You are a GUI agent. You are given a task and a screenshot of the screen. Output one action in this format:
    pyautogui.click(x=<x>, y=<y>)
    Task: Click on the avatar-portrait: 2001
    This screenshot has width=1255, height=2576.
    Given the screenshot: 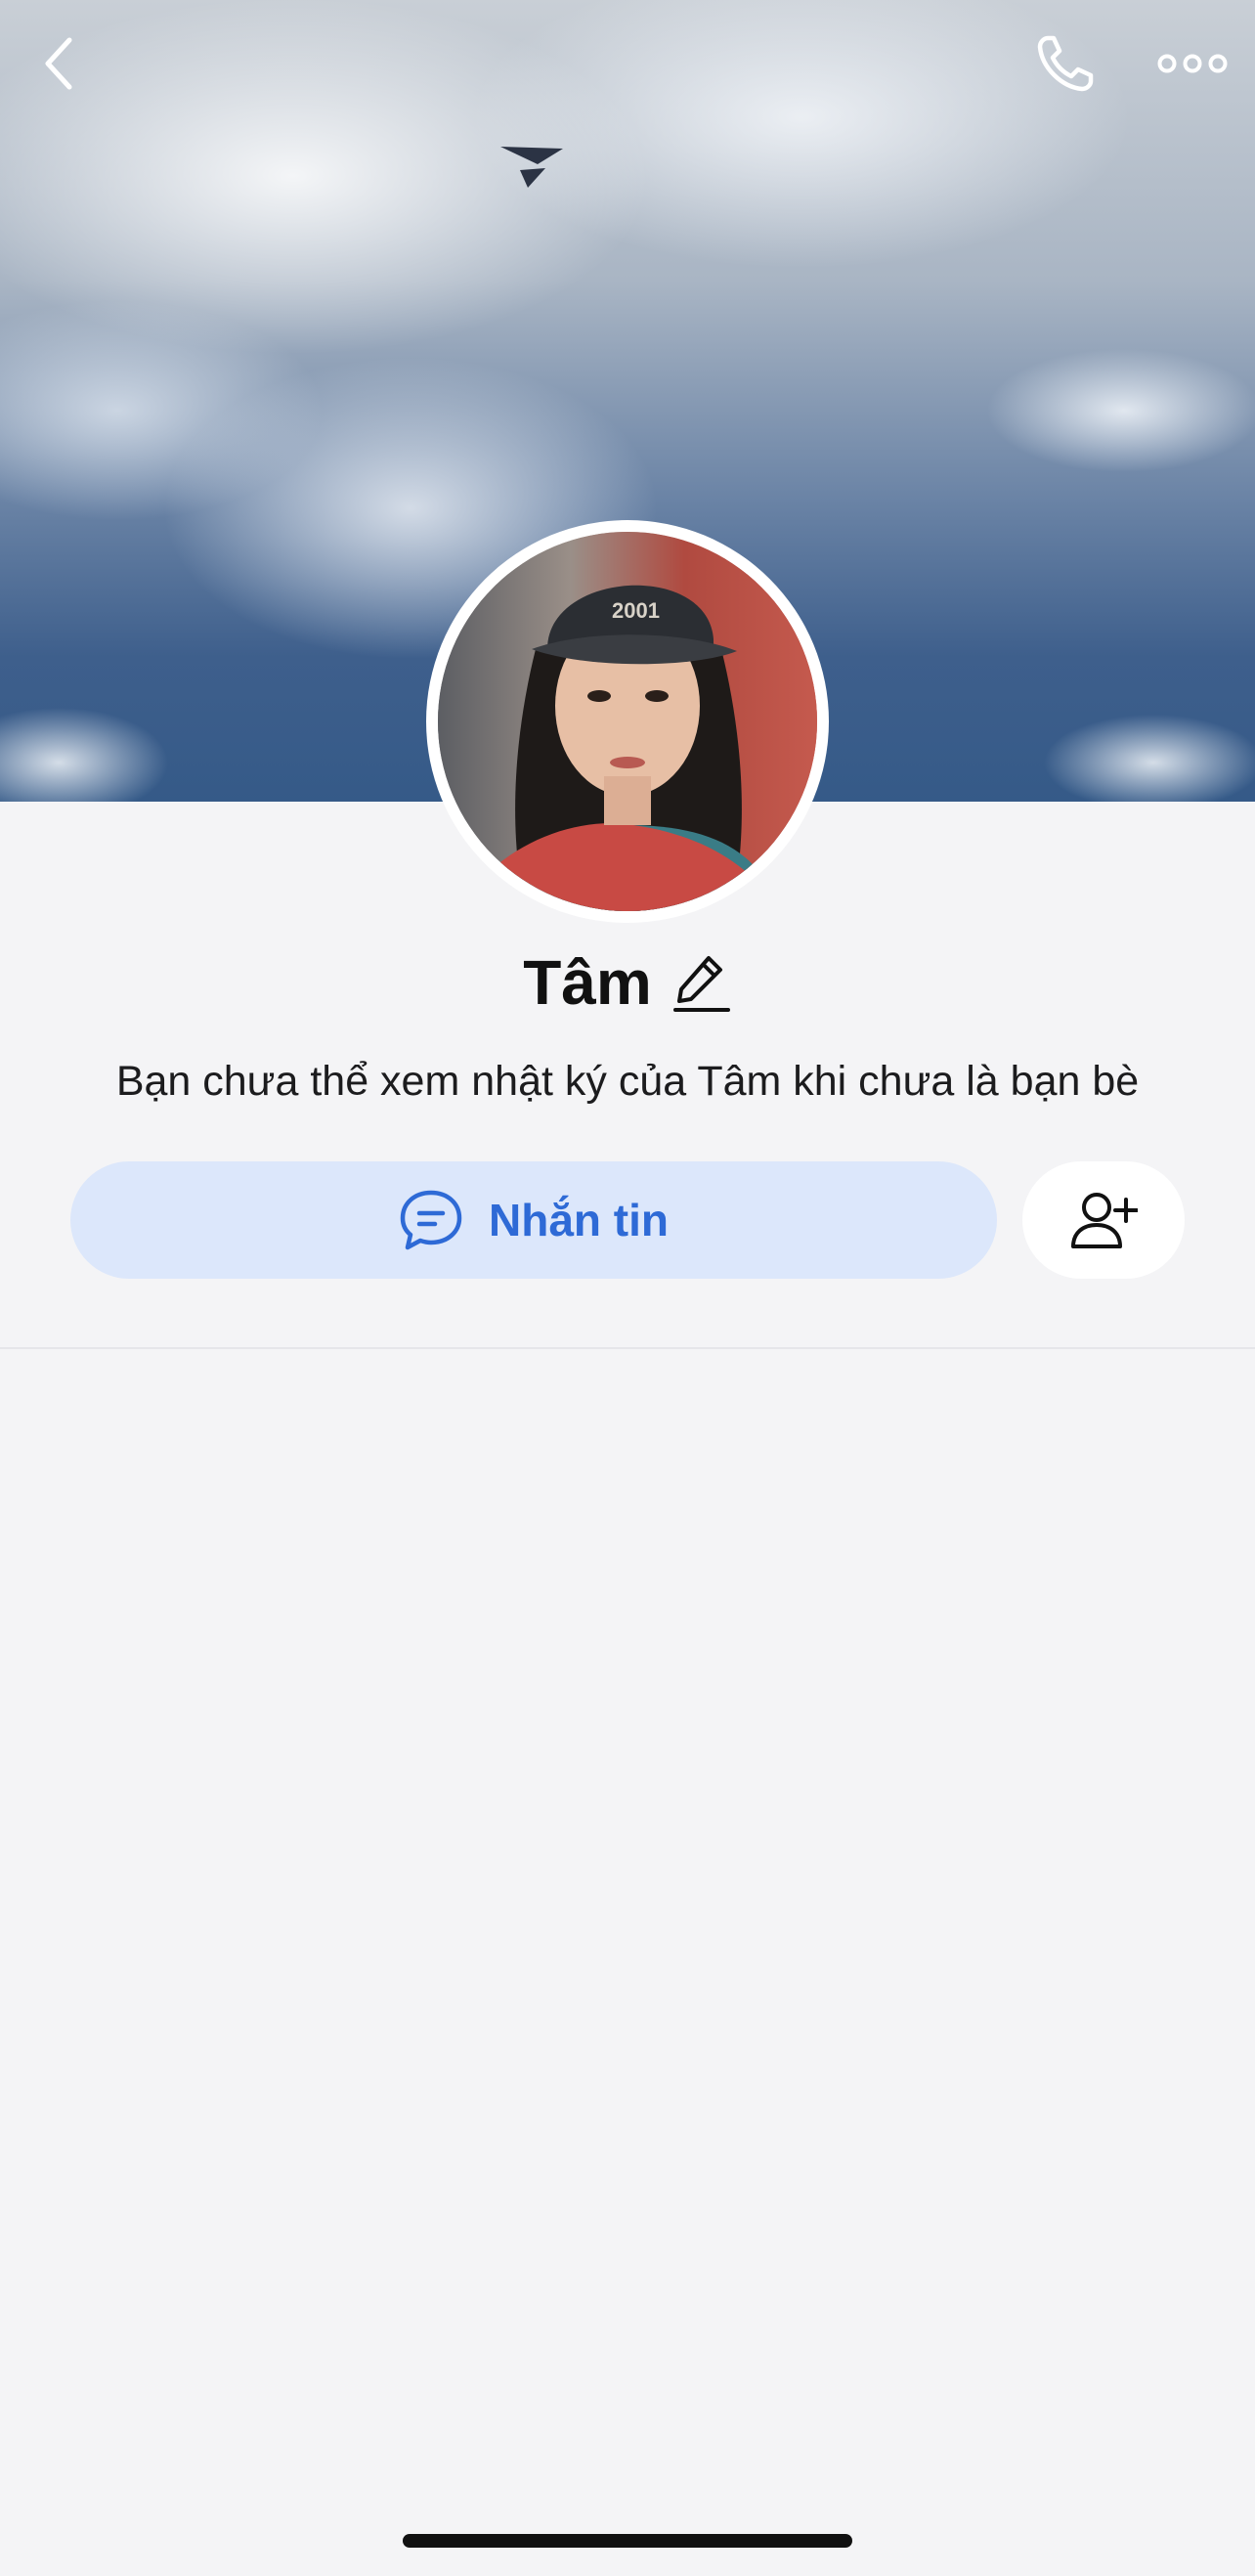 What is the action you would take?
    pyautogui.click(x=627, y=721)
    